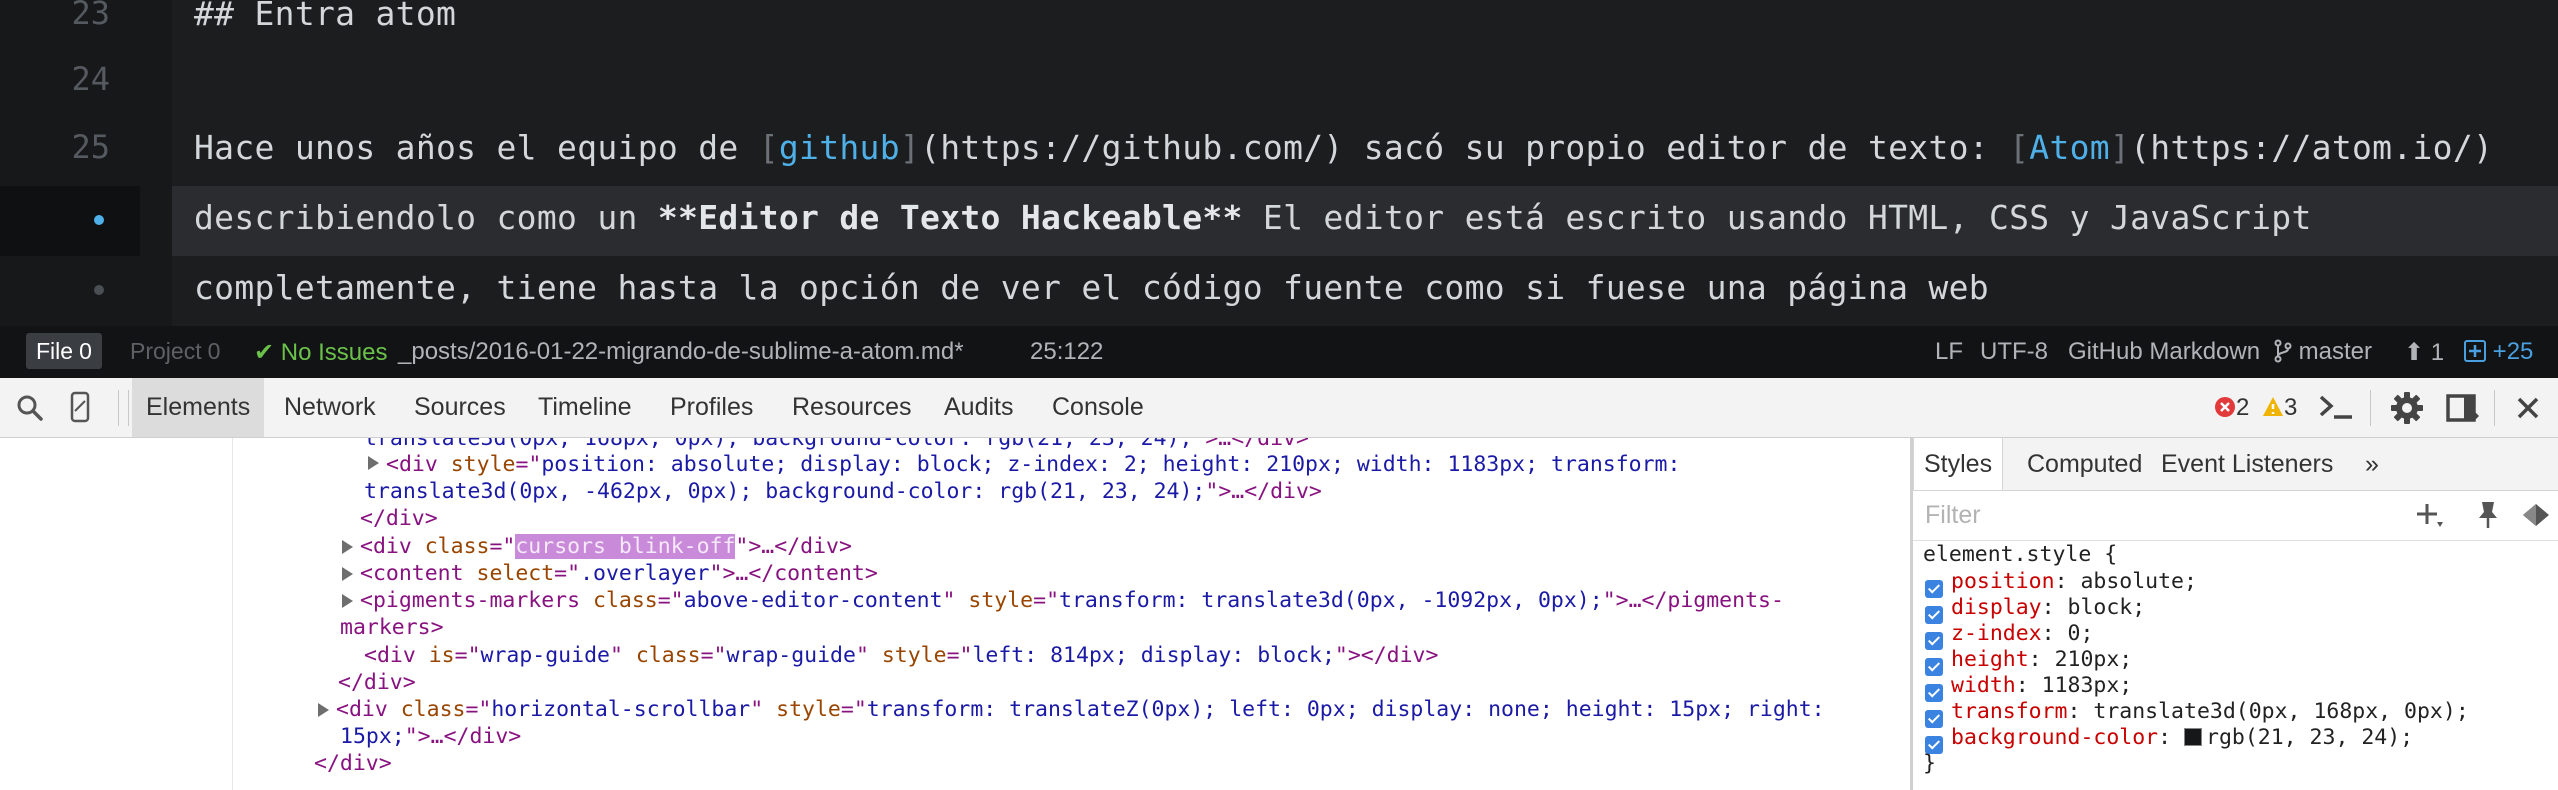  What do you see at coordinates (852, 407) in the screenshot?
I see `tab-resources: Resources` at bounding box center [852, 407].